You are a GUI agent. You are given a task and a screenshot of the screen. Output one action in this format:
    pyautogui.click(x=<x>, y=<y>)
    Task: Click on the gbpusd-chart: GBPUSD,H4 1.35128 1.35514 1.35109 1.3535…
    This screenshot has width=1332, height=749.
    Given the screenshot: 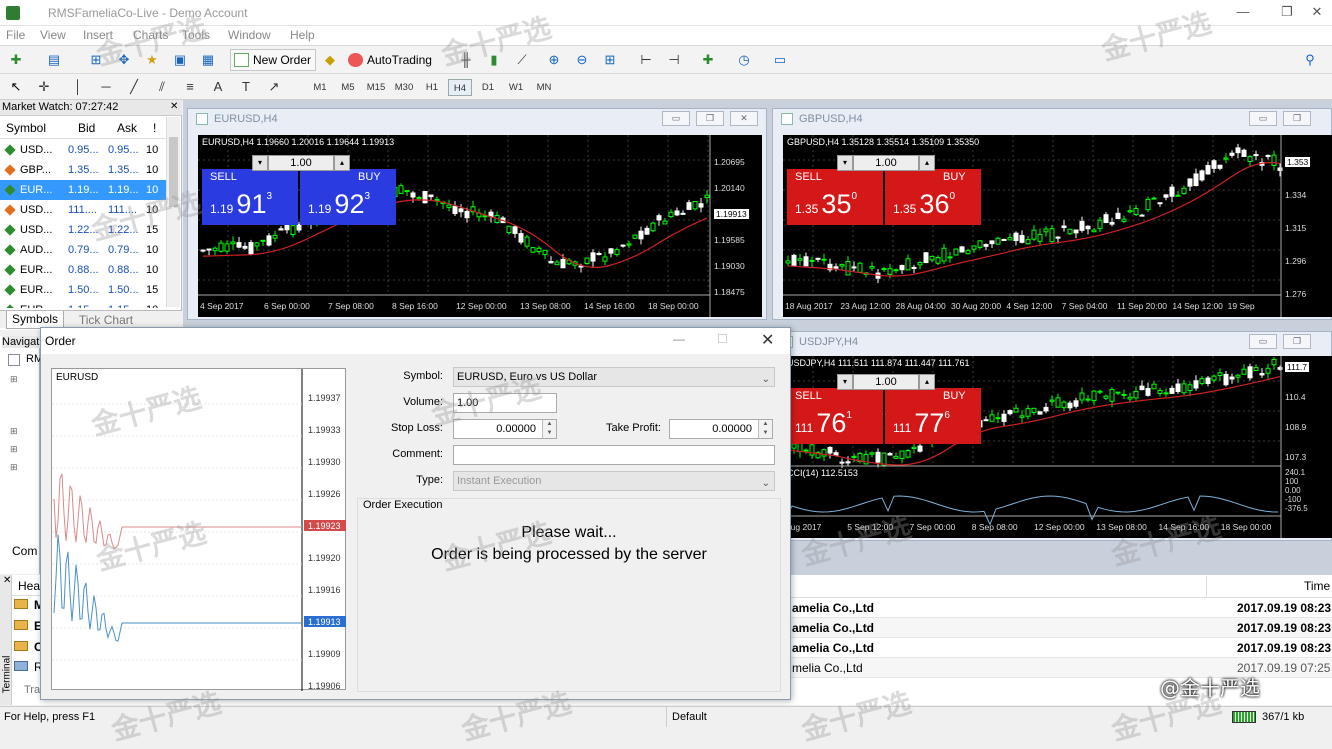 What is the action you would take?
    pyautogui.click(x=1057, y=226)
    